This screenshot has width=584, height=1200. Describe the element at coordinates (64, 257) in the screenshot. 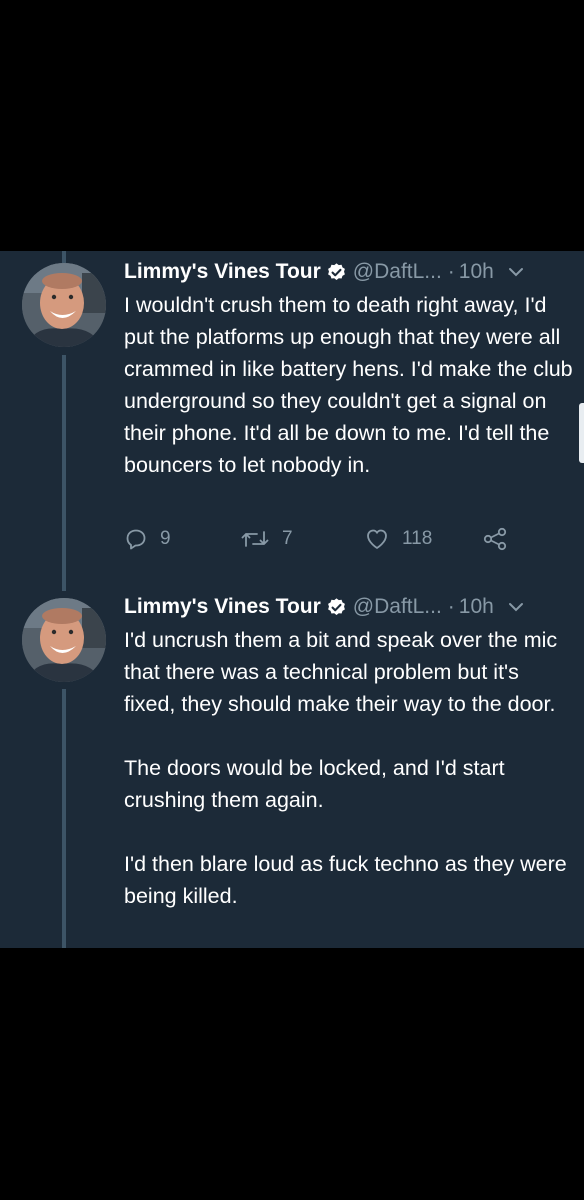

I see `thread-connector-top` at that location.